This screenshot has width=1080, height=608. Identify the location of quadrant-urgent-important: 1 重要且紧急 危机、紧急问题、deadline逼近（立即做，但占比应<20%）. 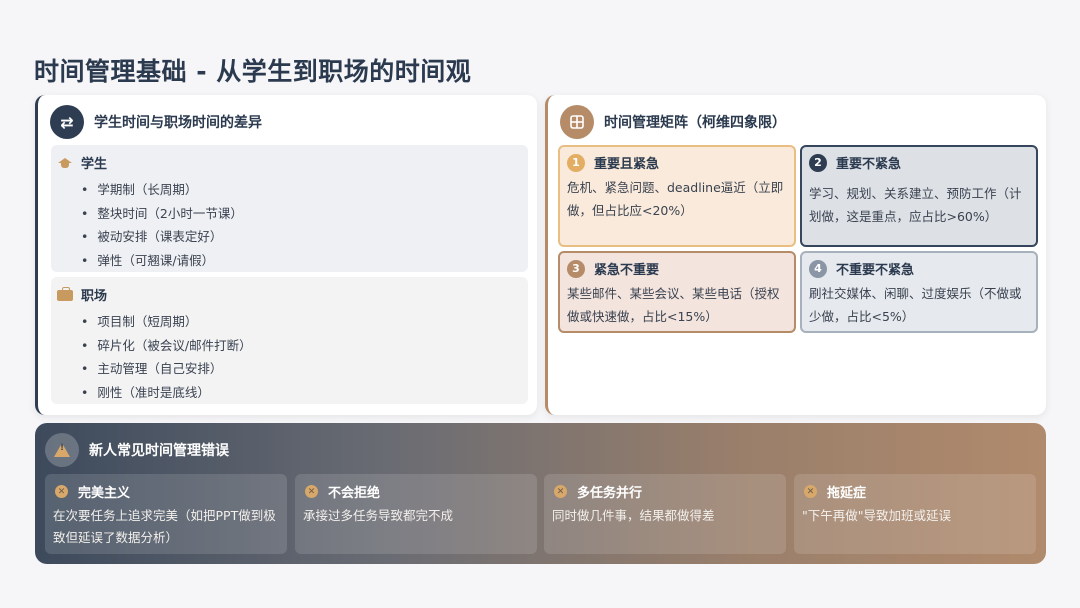
(677, 196).